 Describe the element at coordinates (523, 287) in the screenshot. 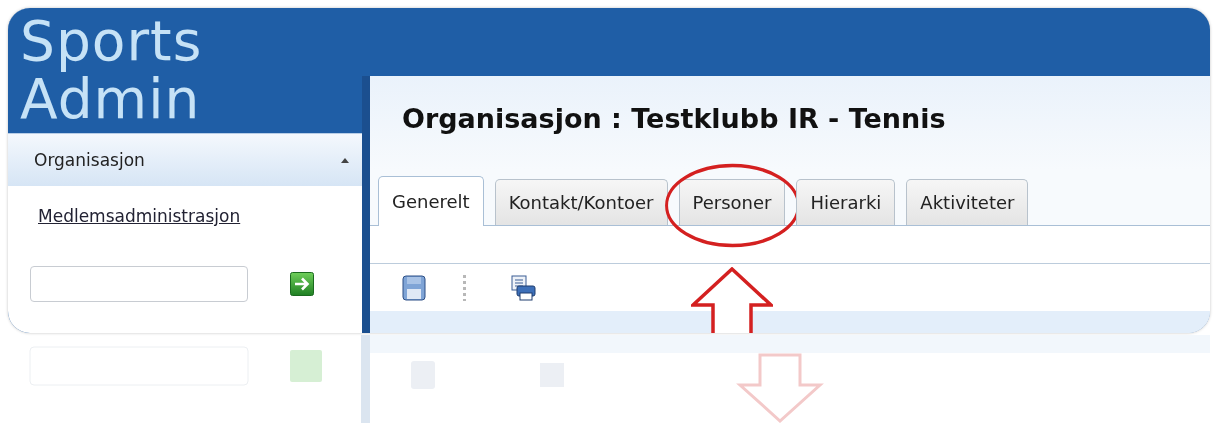

I see `print-icon` at that location.